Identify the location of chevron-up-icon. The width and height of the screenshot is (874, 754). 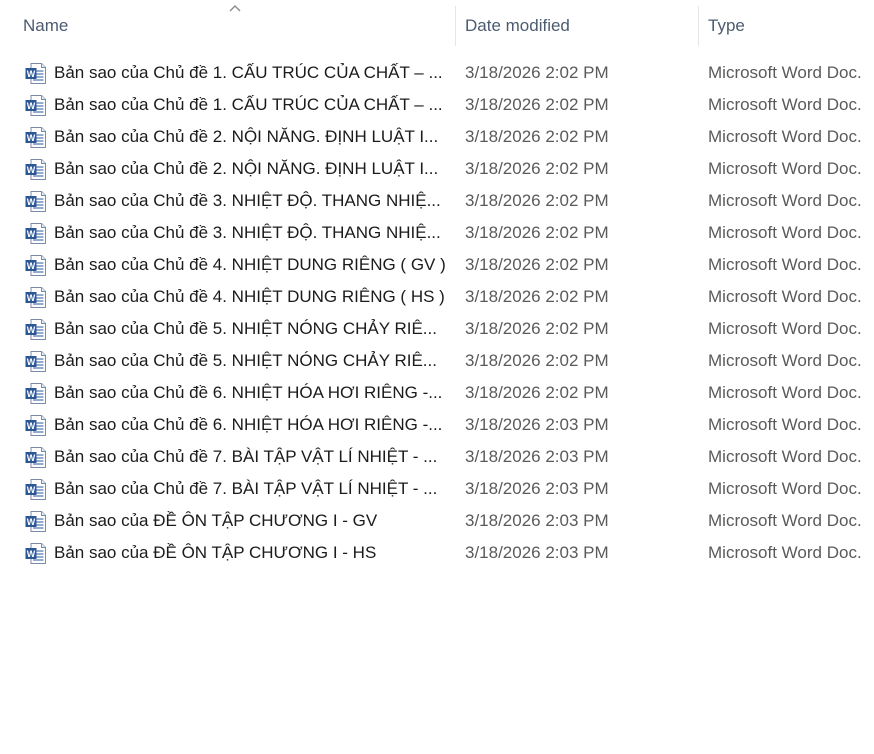
(235, 8).